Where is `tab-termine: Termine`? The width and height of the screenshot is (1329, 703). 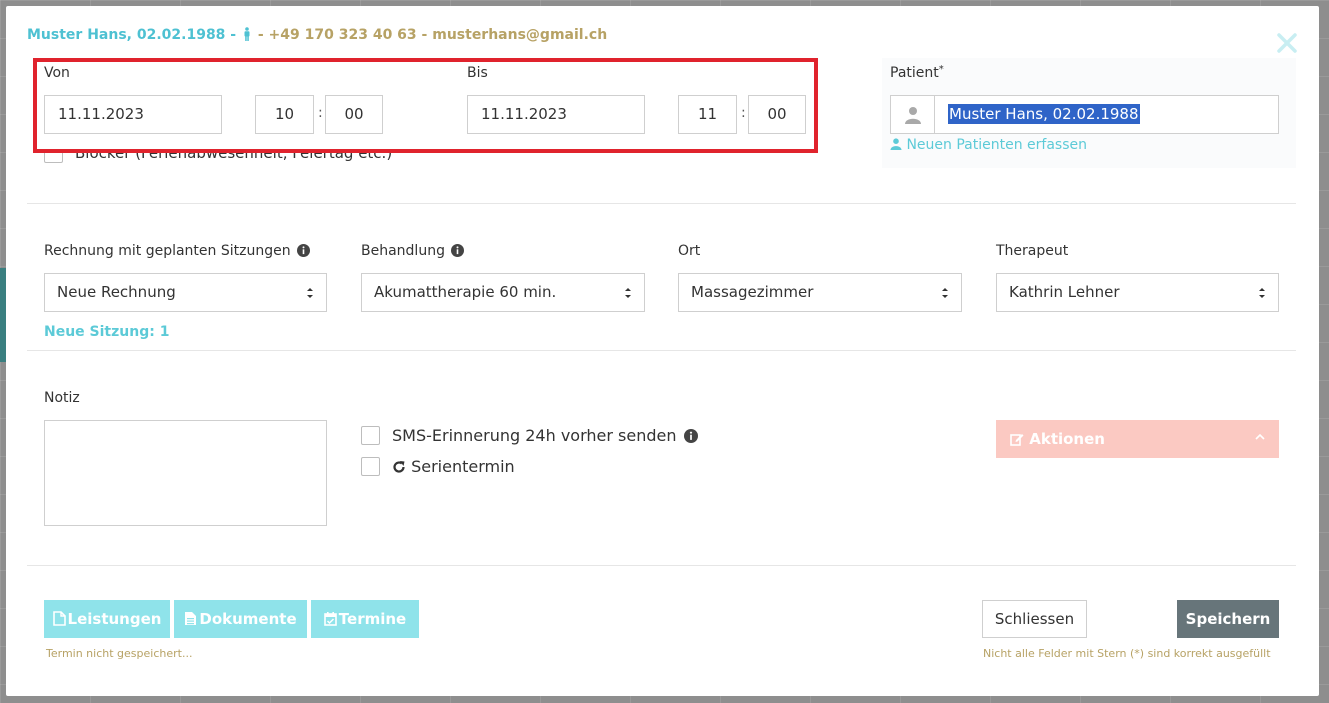 tab-termine: Termine is located at coordinates (365, 619).